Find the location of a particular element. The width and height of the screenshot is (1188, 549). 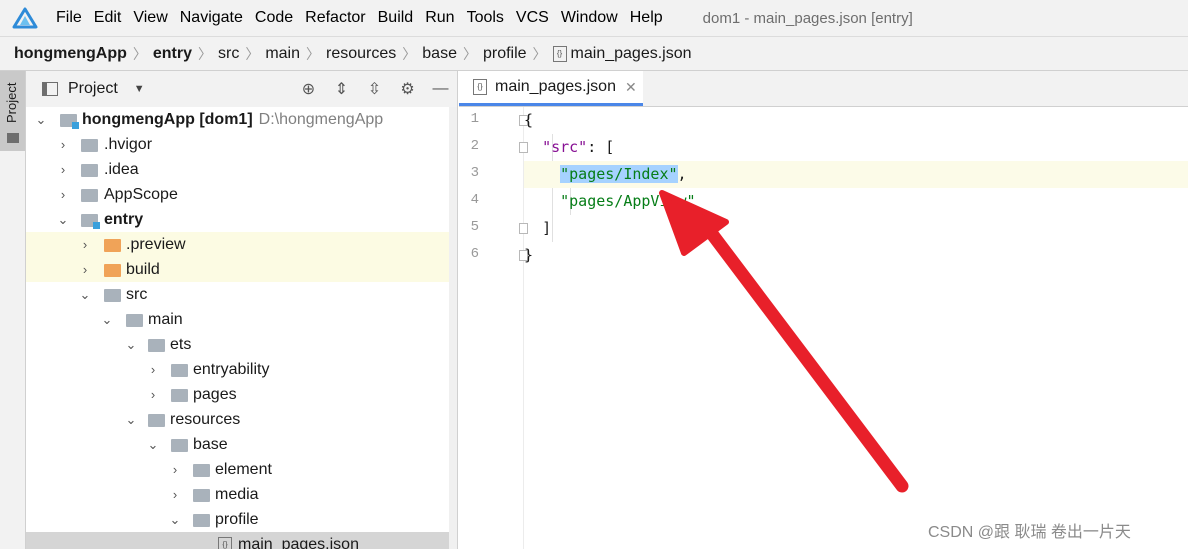

annotation-arrow-icon is located at coordinates (784, 341).